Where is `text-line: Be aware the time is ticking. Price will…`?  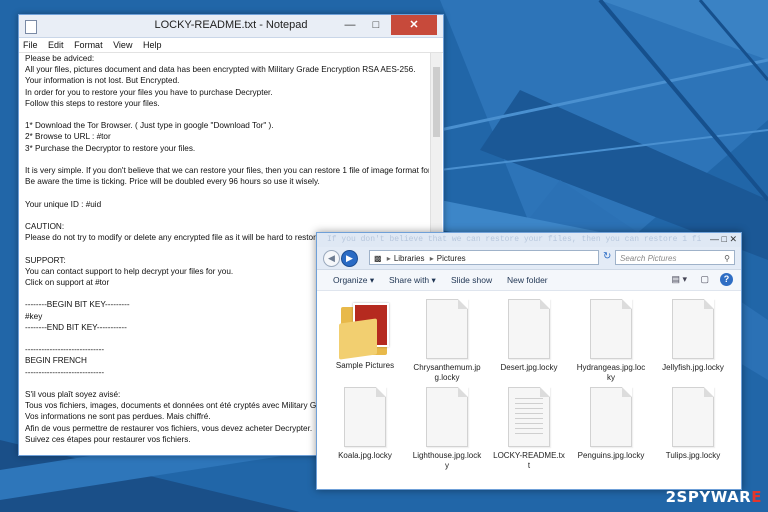
text-line: Be aware the time is ticking. Price will… is located at coordinates (172, 182).